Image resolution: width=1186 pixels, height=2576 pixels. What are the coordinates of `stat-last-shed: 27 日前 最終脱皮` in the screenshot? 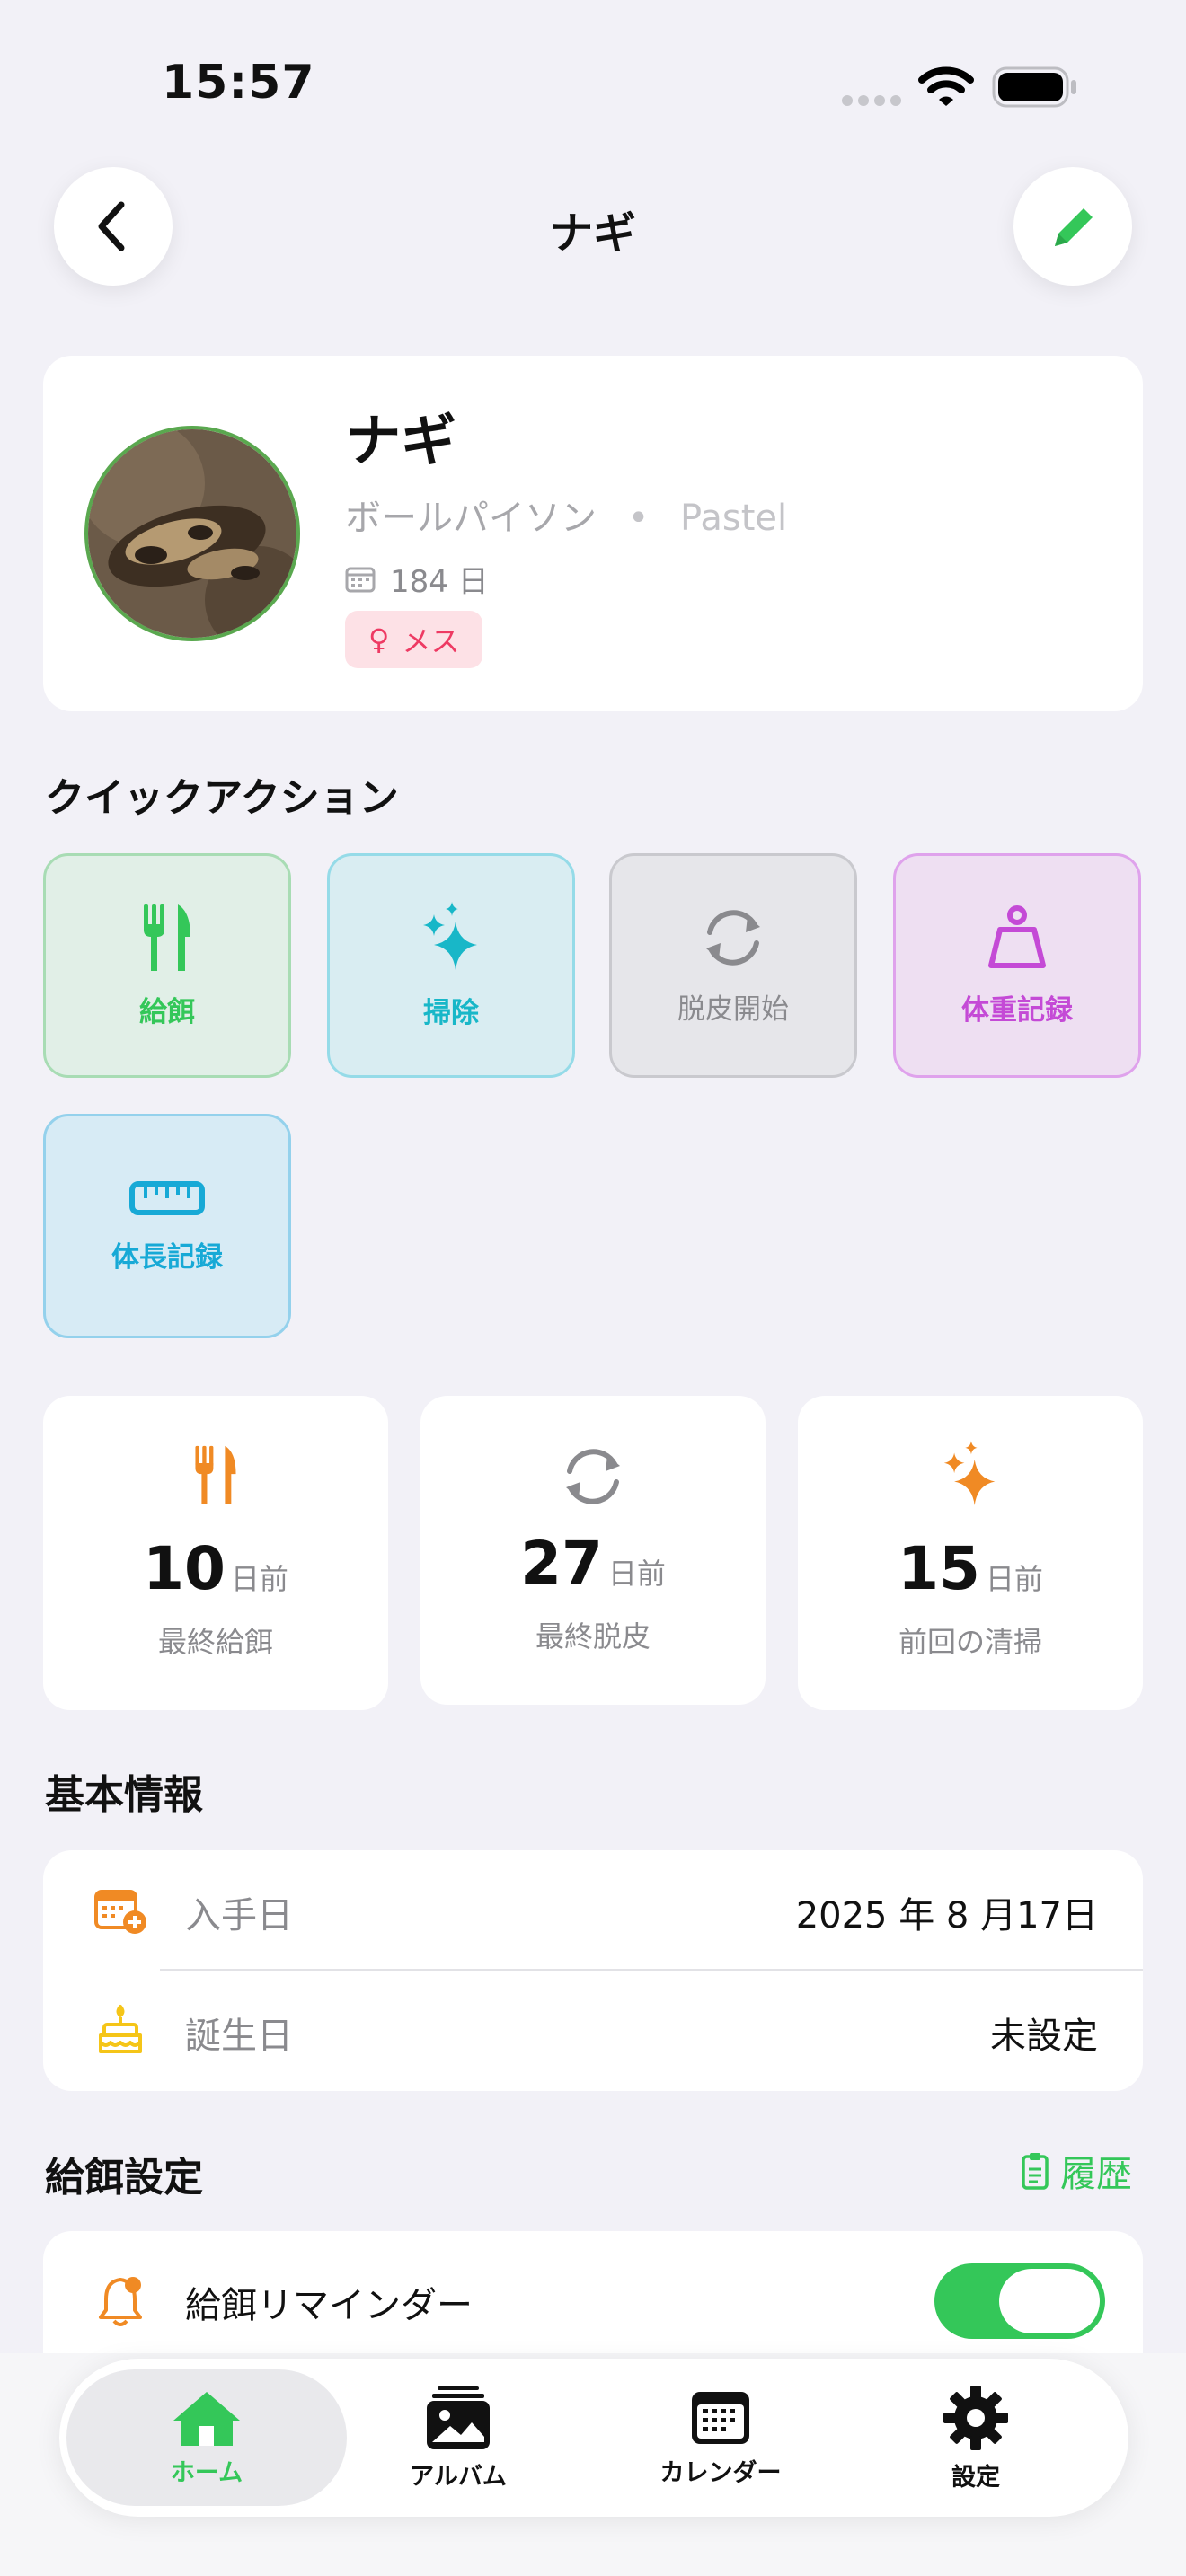 It's located at (593, 1550).